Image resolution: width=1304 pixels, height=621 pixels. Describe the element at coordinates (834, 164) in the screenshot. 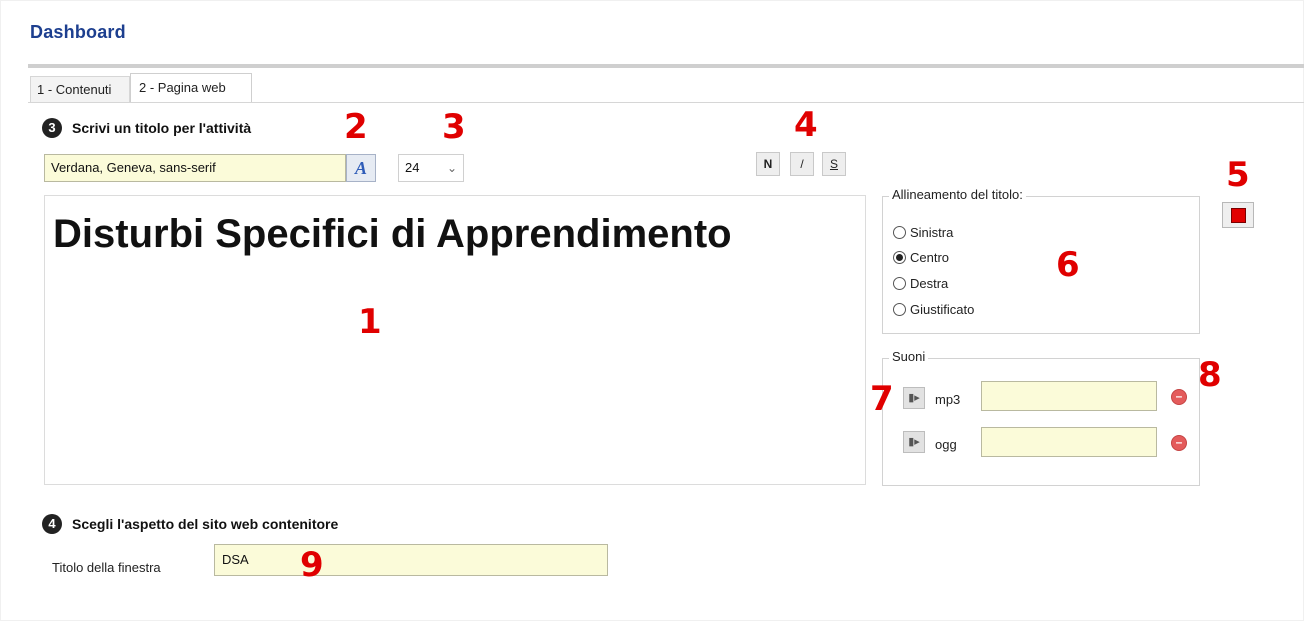

I see `strikethrough-button: S` at that location.